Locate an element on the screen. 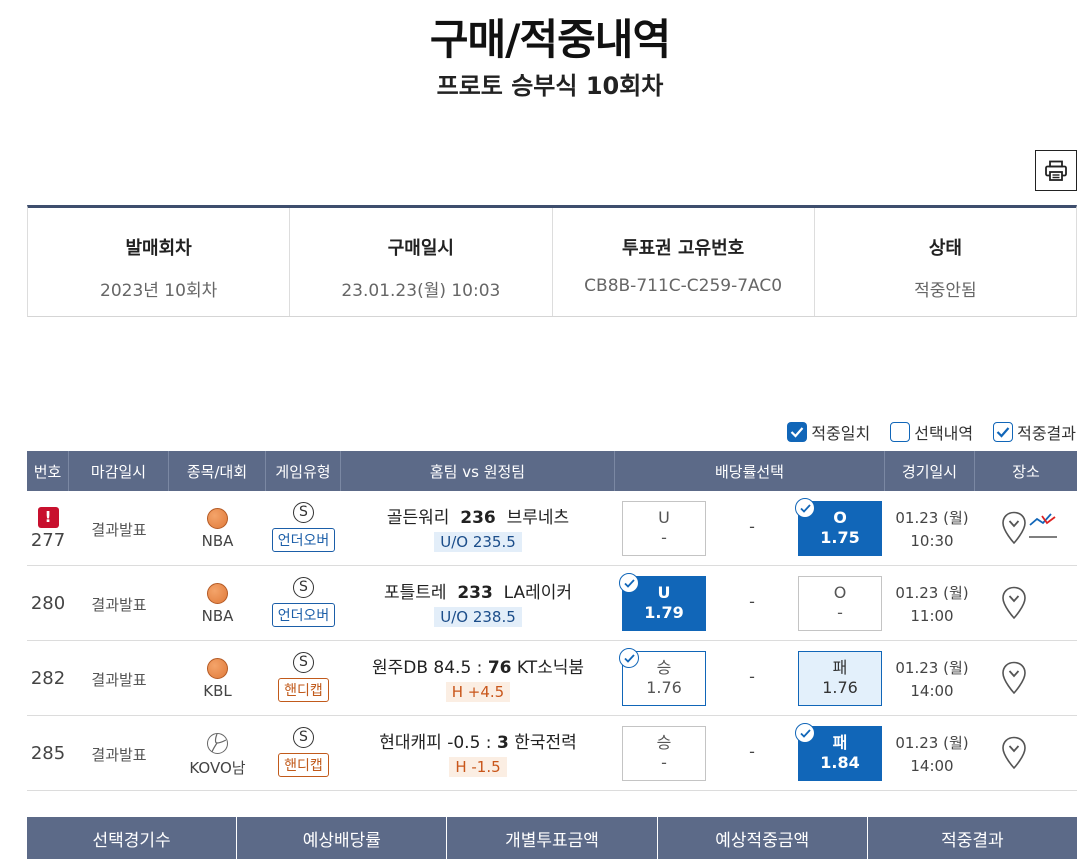 The image size is (1080, 866). col-number: 번호 is located at coordinates (48, 471).